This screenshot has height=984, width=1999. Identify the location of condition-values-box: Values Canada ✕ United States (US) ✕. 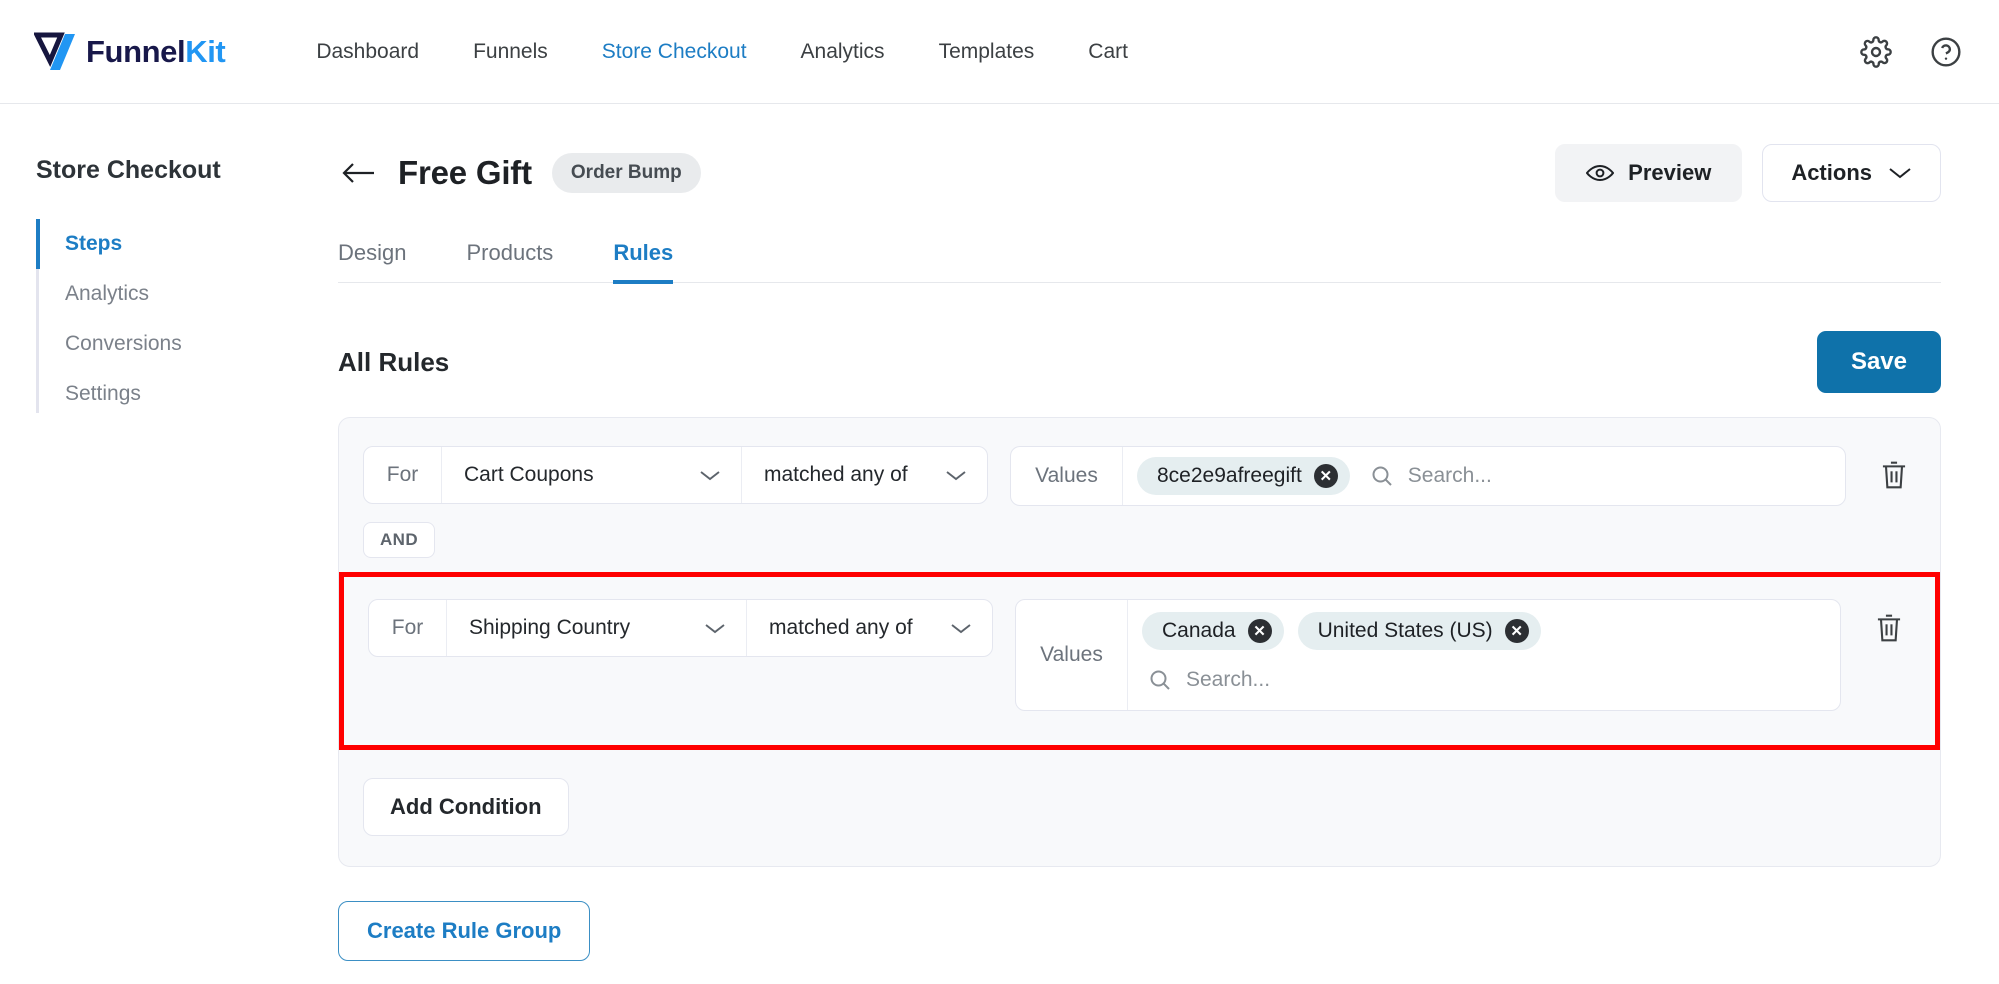
(1428, 655).